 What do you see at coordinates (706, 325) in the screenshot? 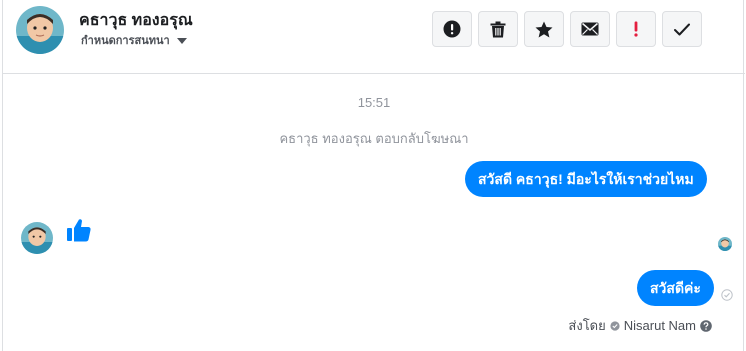
I see `help-icon` at bounding box center [706, 325].